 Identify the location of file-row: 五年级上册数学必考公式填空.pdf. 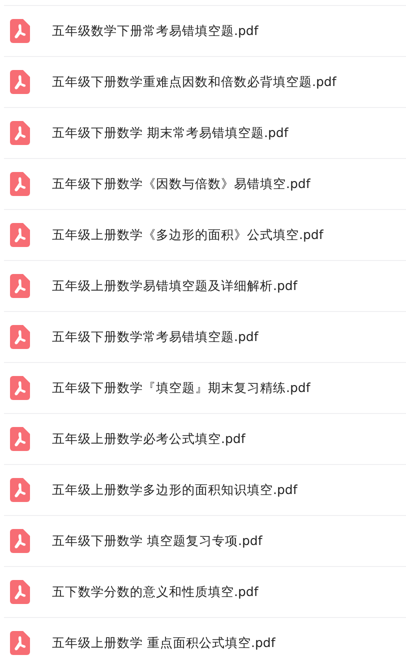
(205, 438).